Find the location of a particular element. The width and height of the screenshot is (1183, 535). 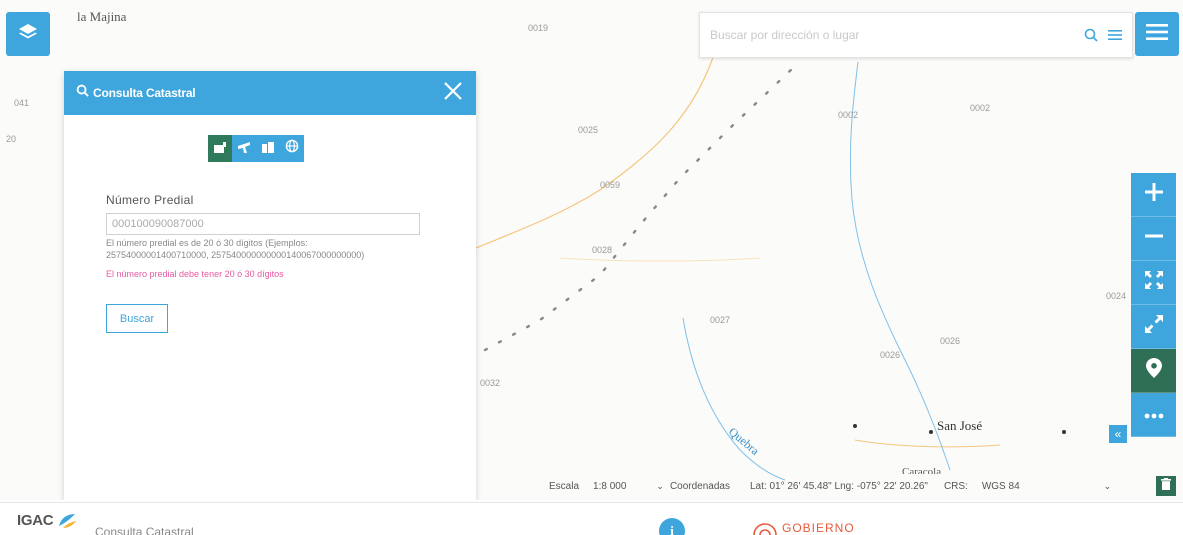

place-label-lower: Caracola is located at coordinates (922, 470).